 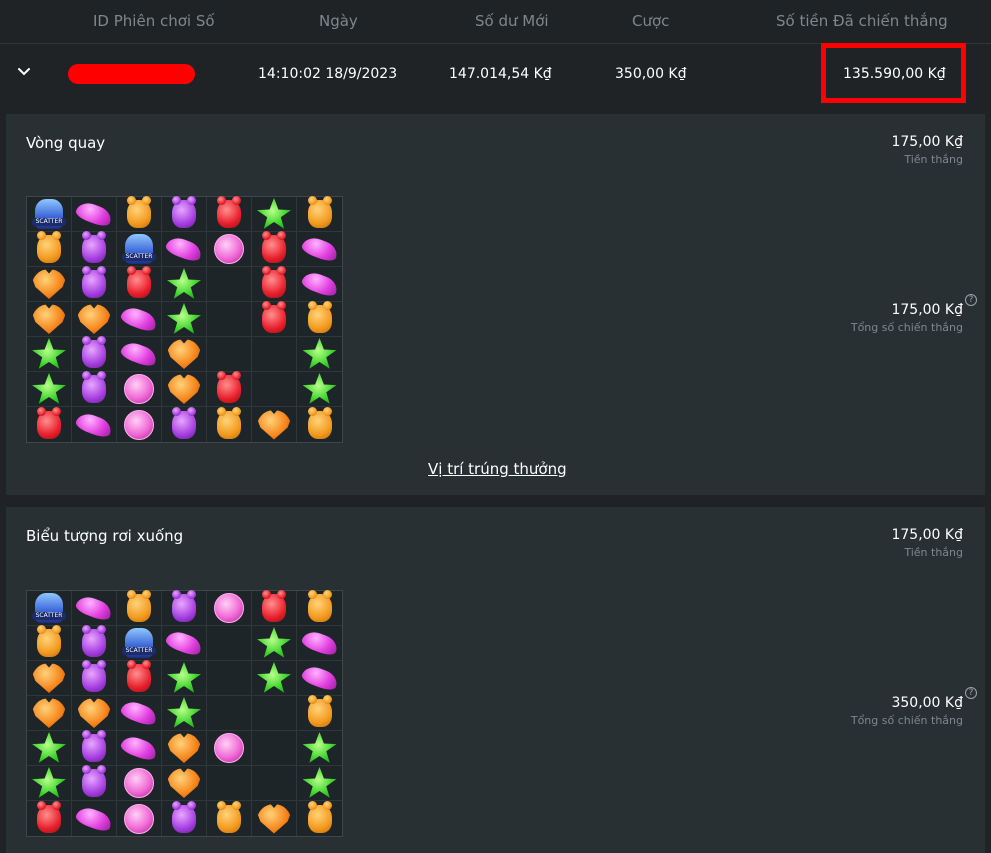 What do you see at coordinates (328, 74) in the screenshot?
I see `row-date: 14:10:02 18/9/2023` at bounding box center [328, 74].